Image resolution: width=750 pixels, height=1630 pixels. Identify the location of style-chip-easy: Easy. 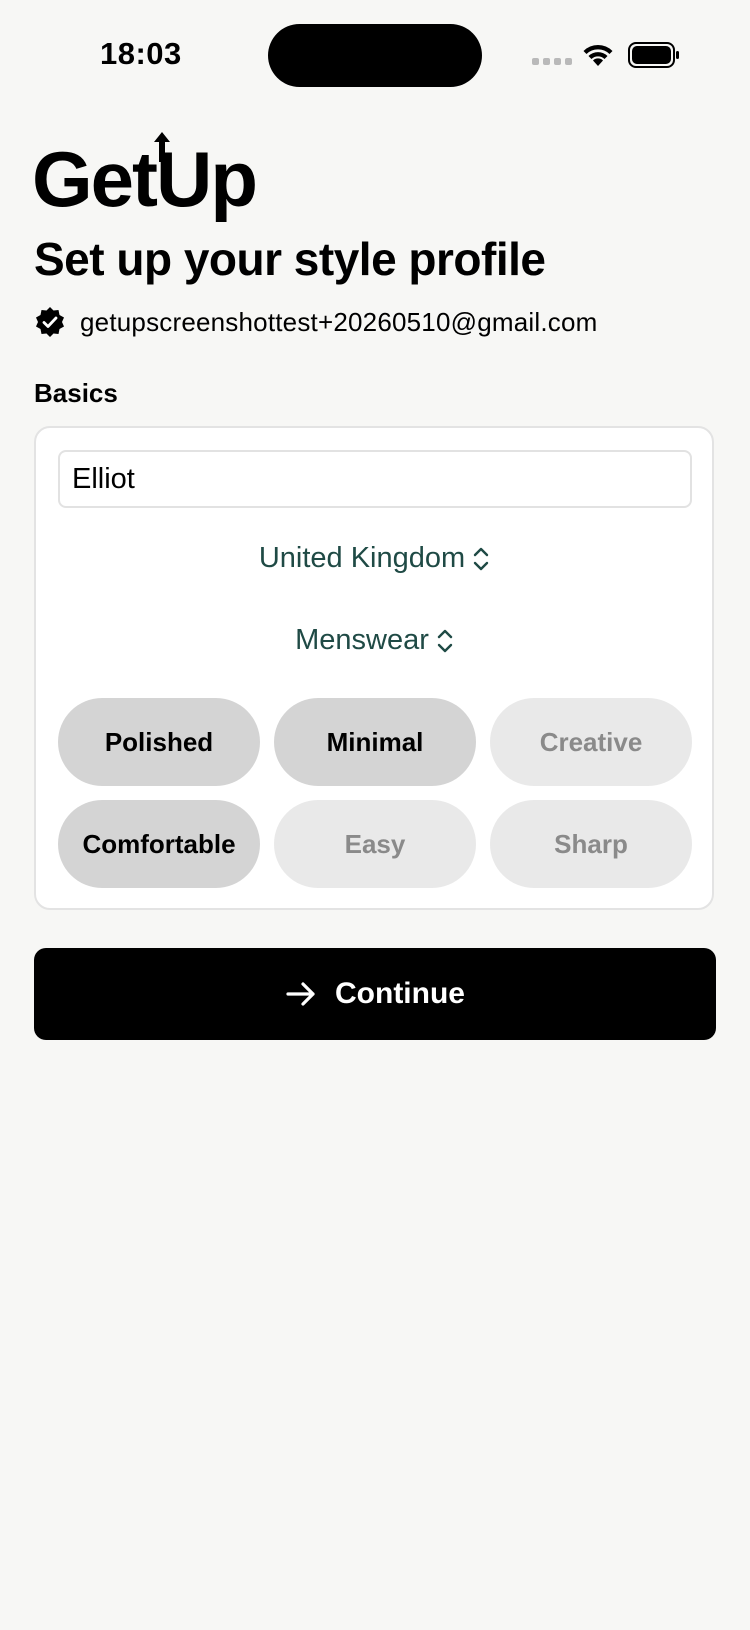
(375, 844).